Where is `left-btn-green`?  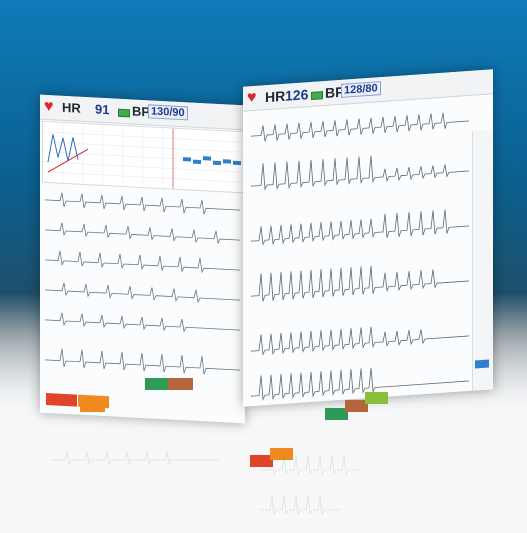 left-btn-green is located at coordinates (157, 384).